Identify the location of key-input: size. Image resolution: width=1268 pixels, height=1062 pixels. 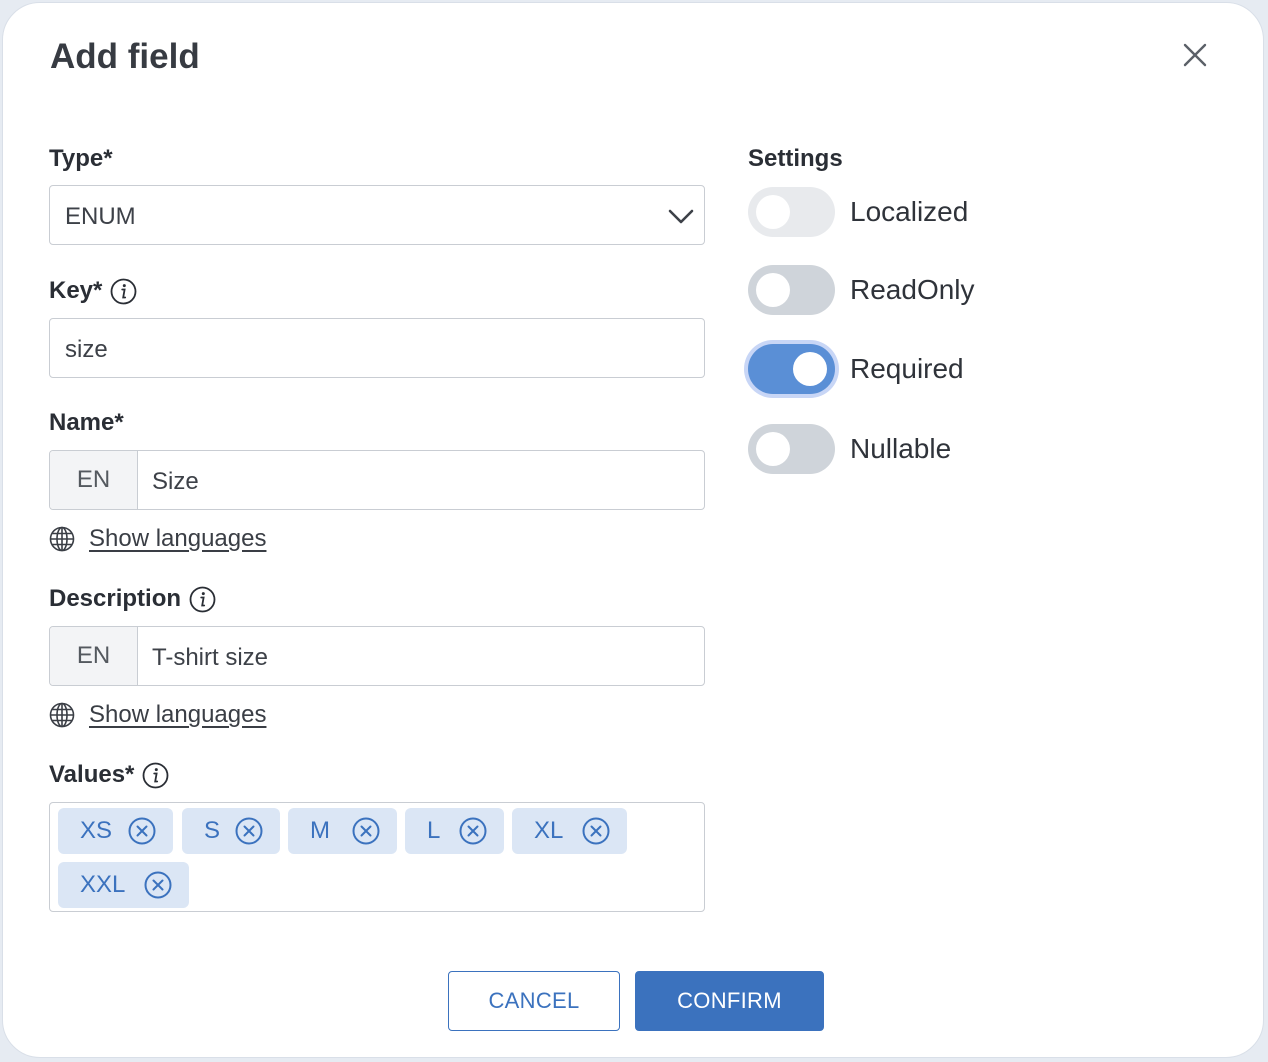
(377, 348).